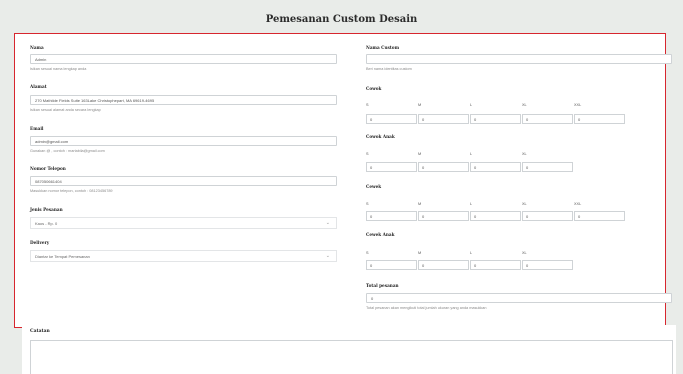 Image resolution: width=683 pixels, height=374 pixels. I want to click on cewek-size-xl: XL, so click(524, 204).